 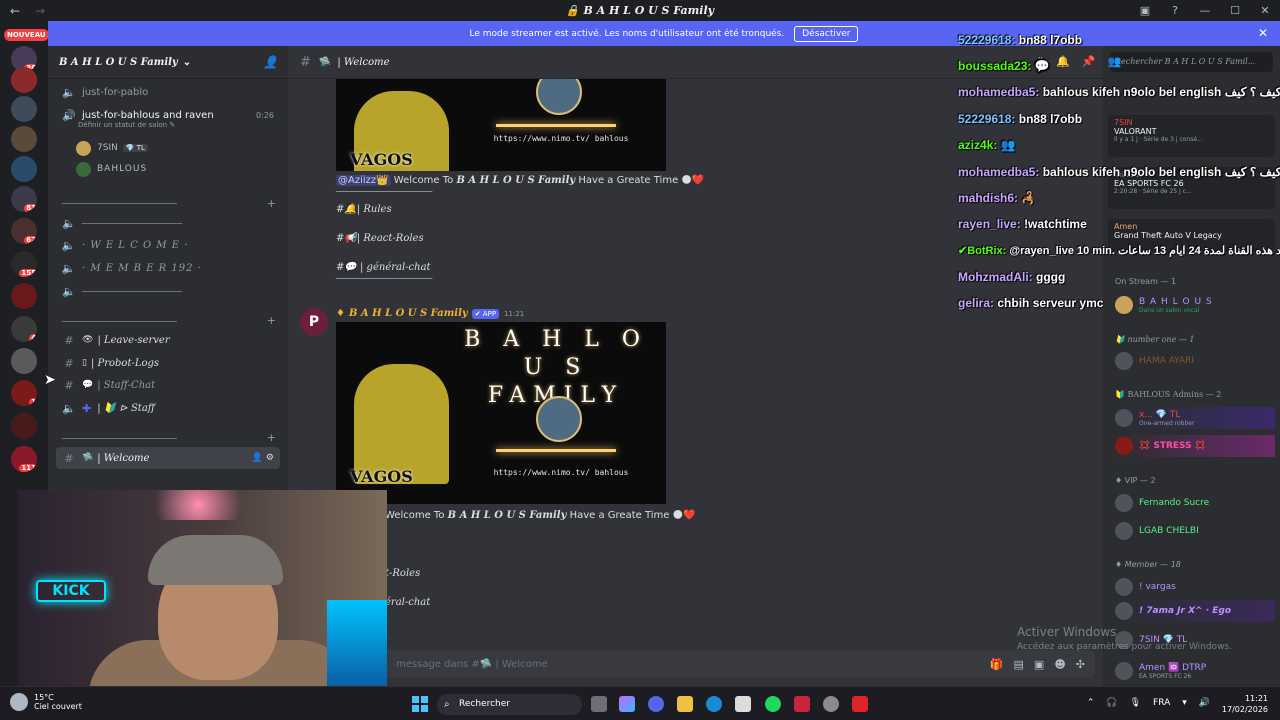 I want to click on channel-leave-server: # 👁 | Leave-server, so click(x=168, y=340).